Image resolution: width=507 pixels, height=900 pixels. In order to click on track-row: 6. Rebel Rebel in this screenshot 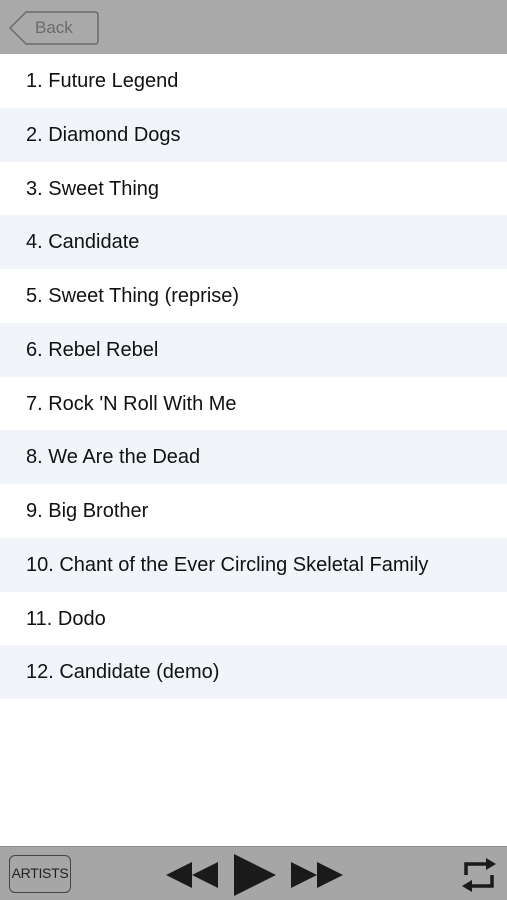, I will do `click(253, 349)`.